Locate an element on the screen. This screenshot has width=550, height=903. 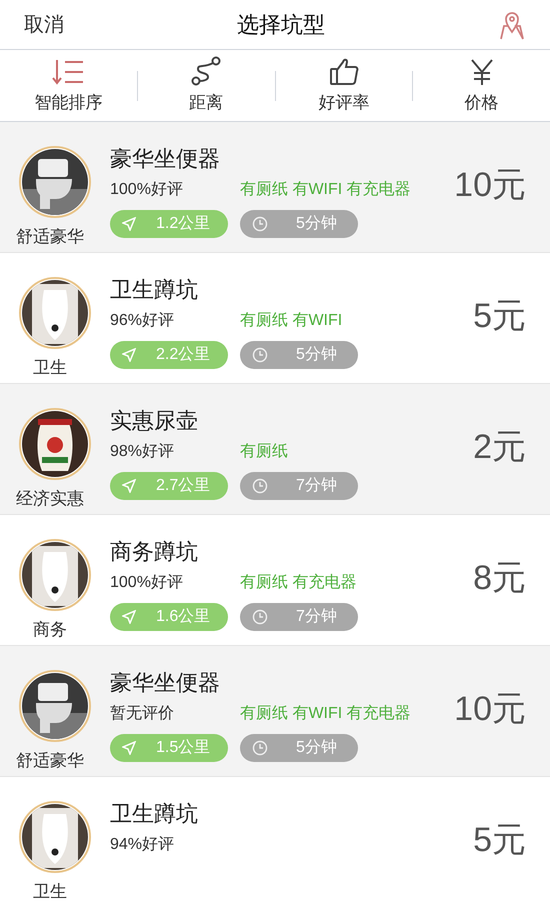
stall-name: 实惠尿壶 is located at coordinates (154, 421).